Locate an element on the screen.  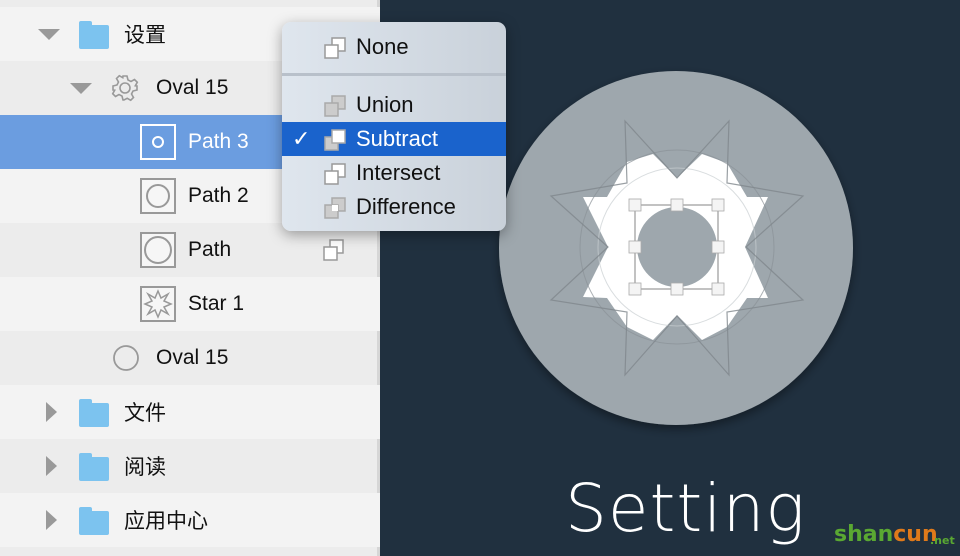
boolean-subtract-icon is located at coordinates (335, 140).